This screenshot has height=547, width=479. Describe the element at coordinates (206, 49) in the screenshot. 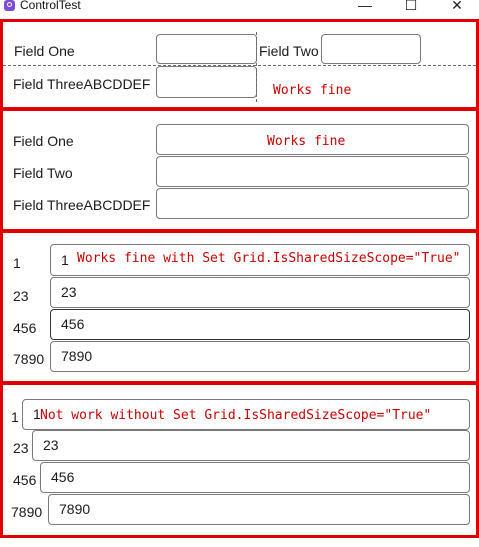

I see `field-one-input` at that location.